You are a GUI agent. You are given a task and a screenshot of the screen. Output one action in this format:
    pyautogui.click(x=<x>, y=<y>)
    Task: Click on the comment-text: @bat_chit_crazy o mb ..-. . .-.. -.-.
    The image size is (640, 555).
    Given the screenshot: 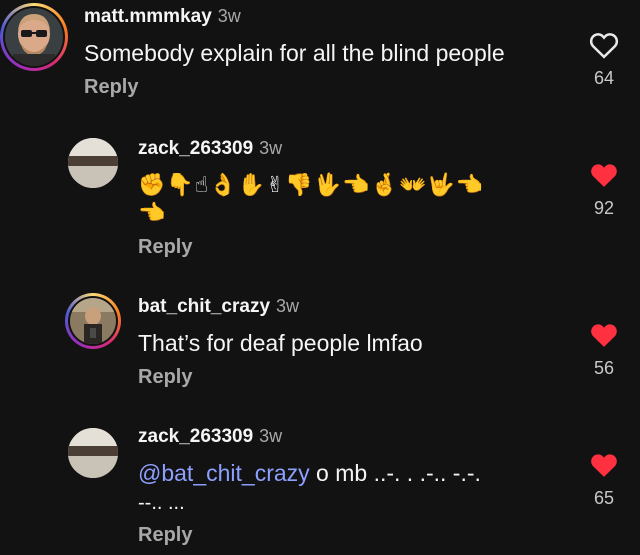 What is the action you would take?
    pyautogui.click(x=309, y=473)
    